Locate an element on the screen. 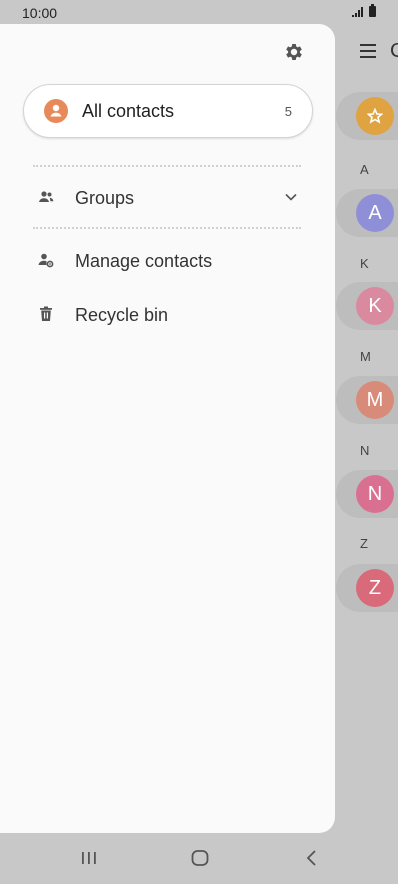 The height and width of the screenshot is (884, 398). section-letter: K is located at coordinates (364, 263).